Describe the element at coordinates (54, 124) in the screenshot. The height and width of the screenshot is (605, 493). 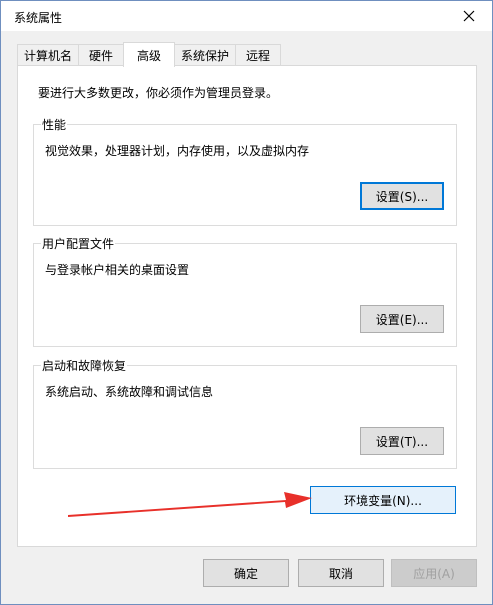
I see `performance-group-title: 性能` at that location.